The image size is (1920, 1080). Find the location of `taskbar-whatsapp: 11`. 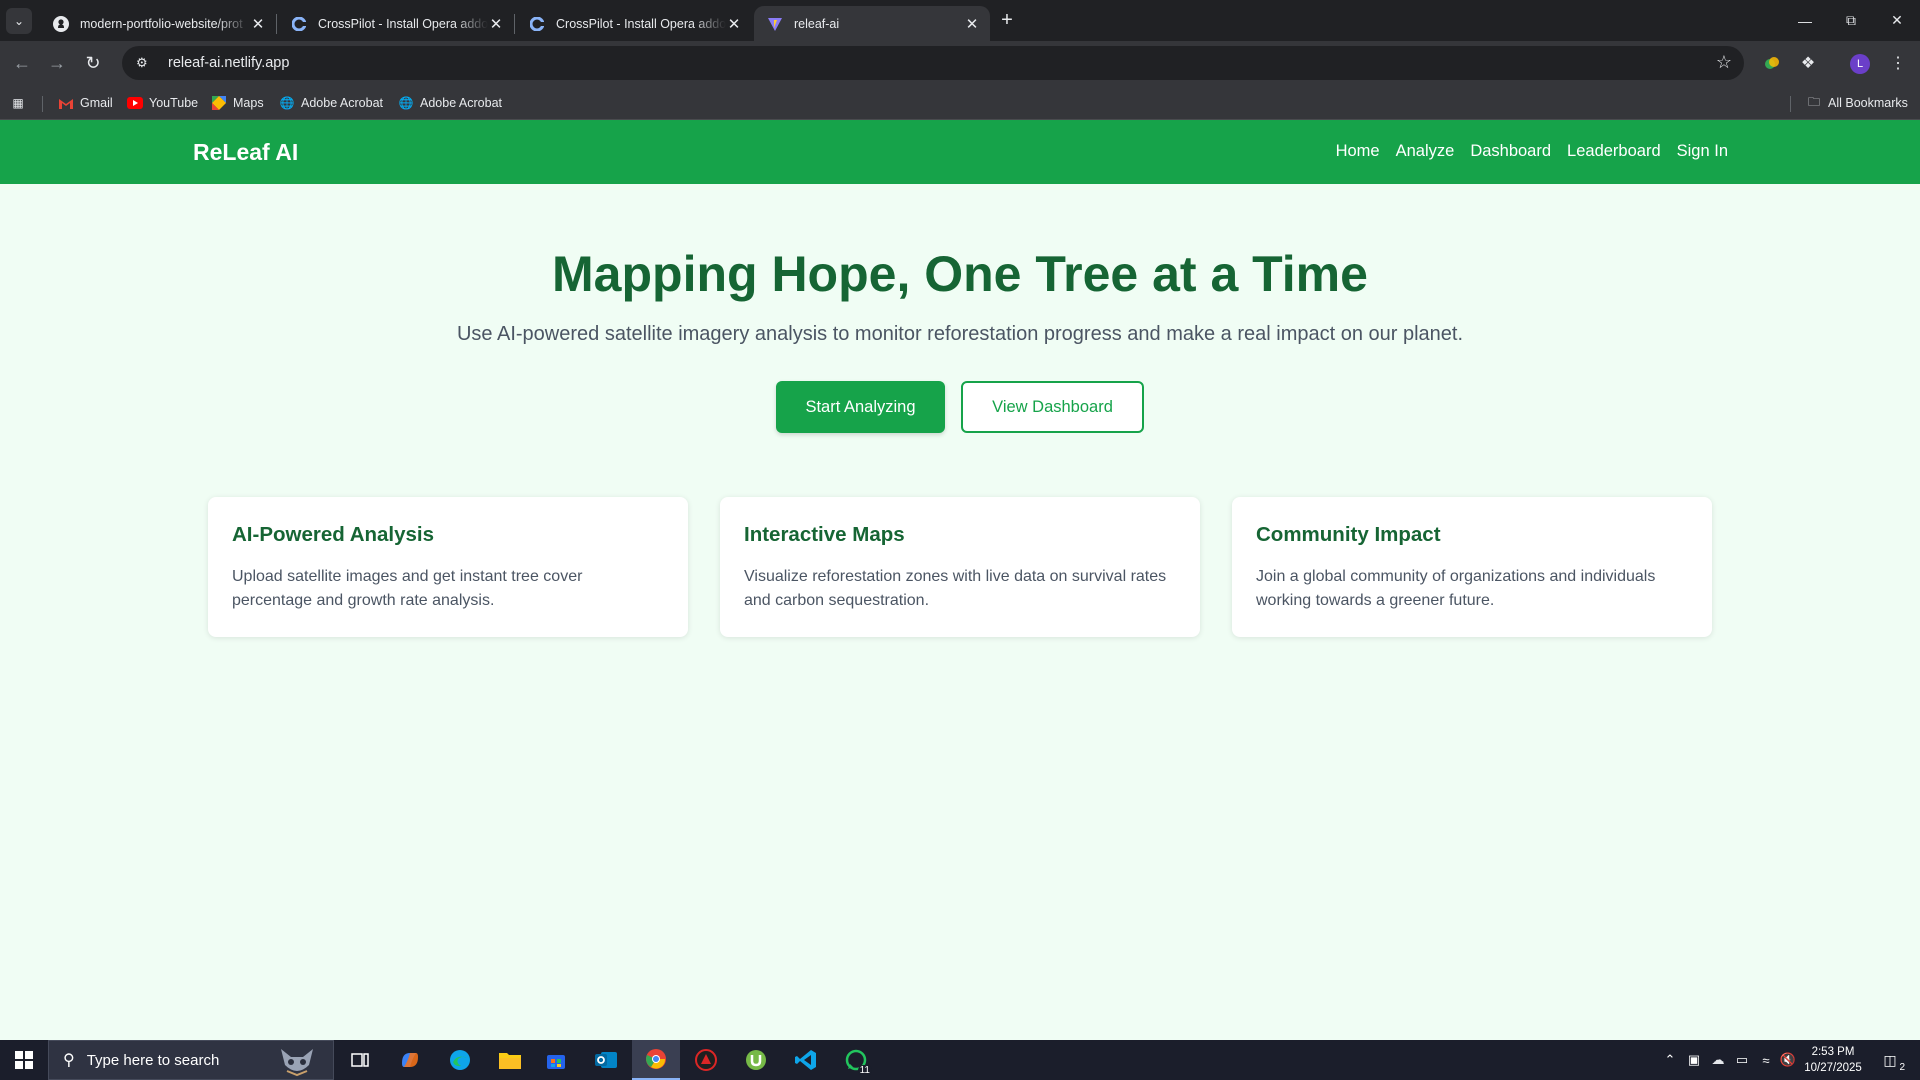

taskbar-whatsapp: 11 is located at coordinates (856, 1060).